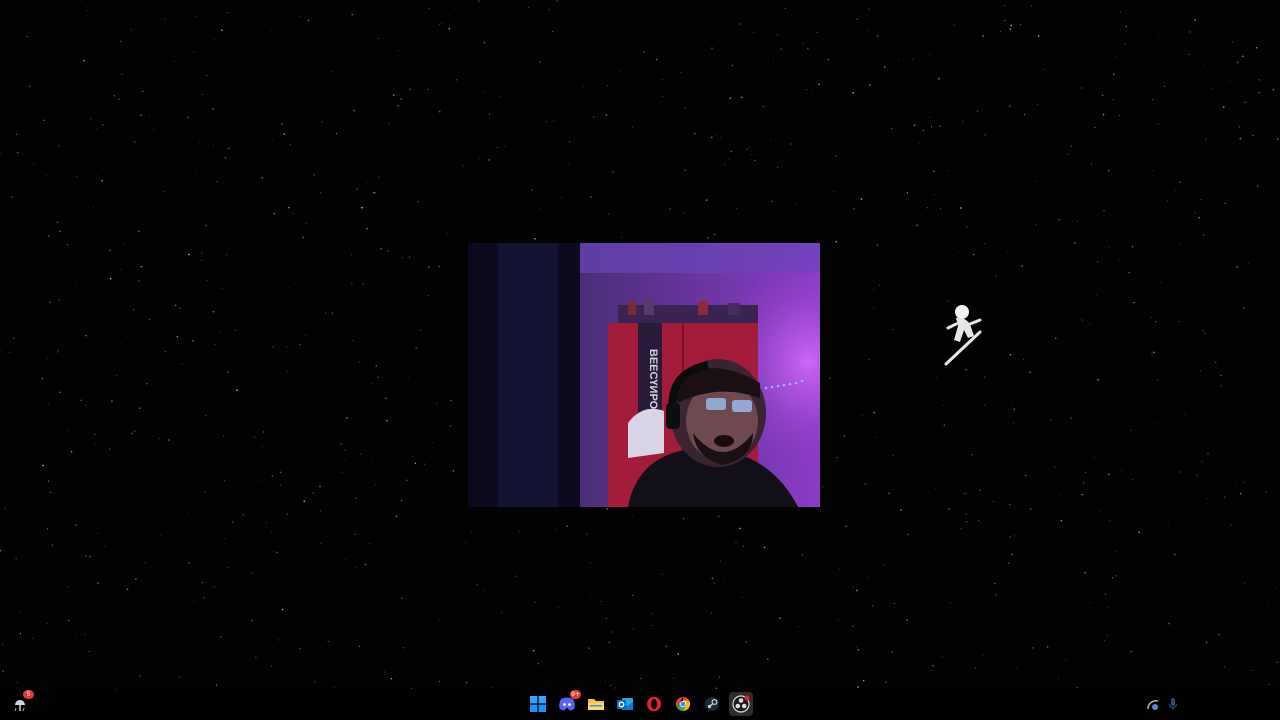  I want to click on microphone-icon, so click(1173, 704).